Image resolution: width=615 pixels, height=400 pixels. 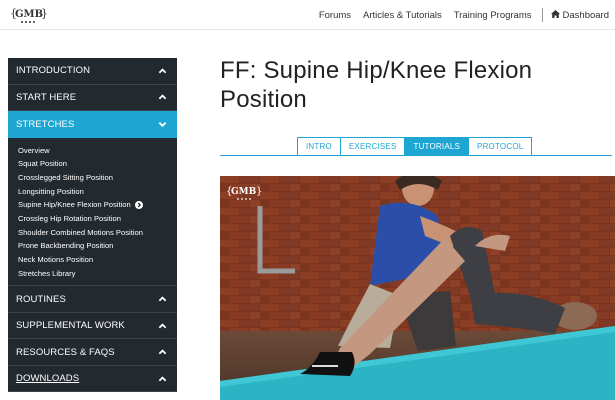 I want to click on sidebar-section-label: INTRODUCTION, so click(x=53, y=71).